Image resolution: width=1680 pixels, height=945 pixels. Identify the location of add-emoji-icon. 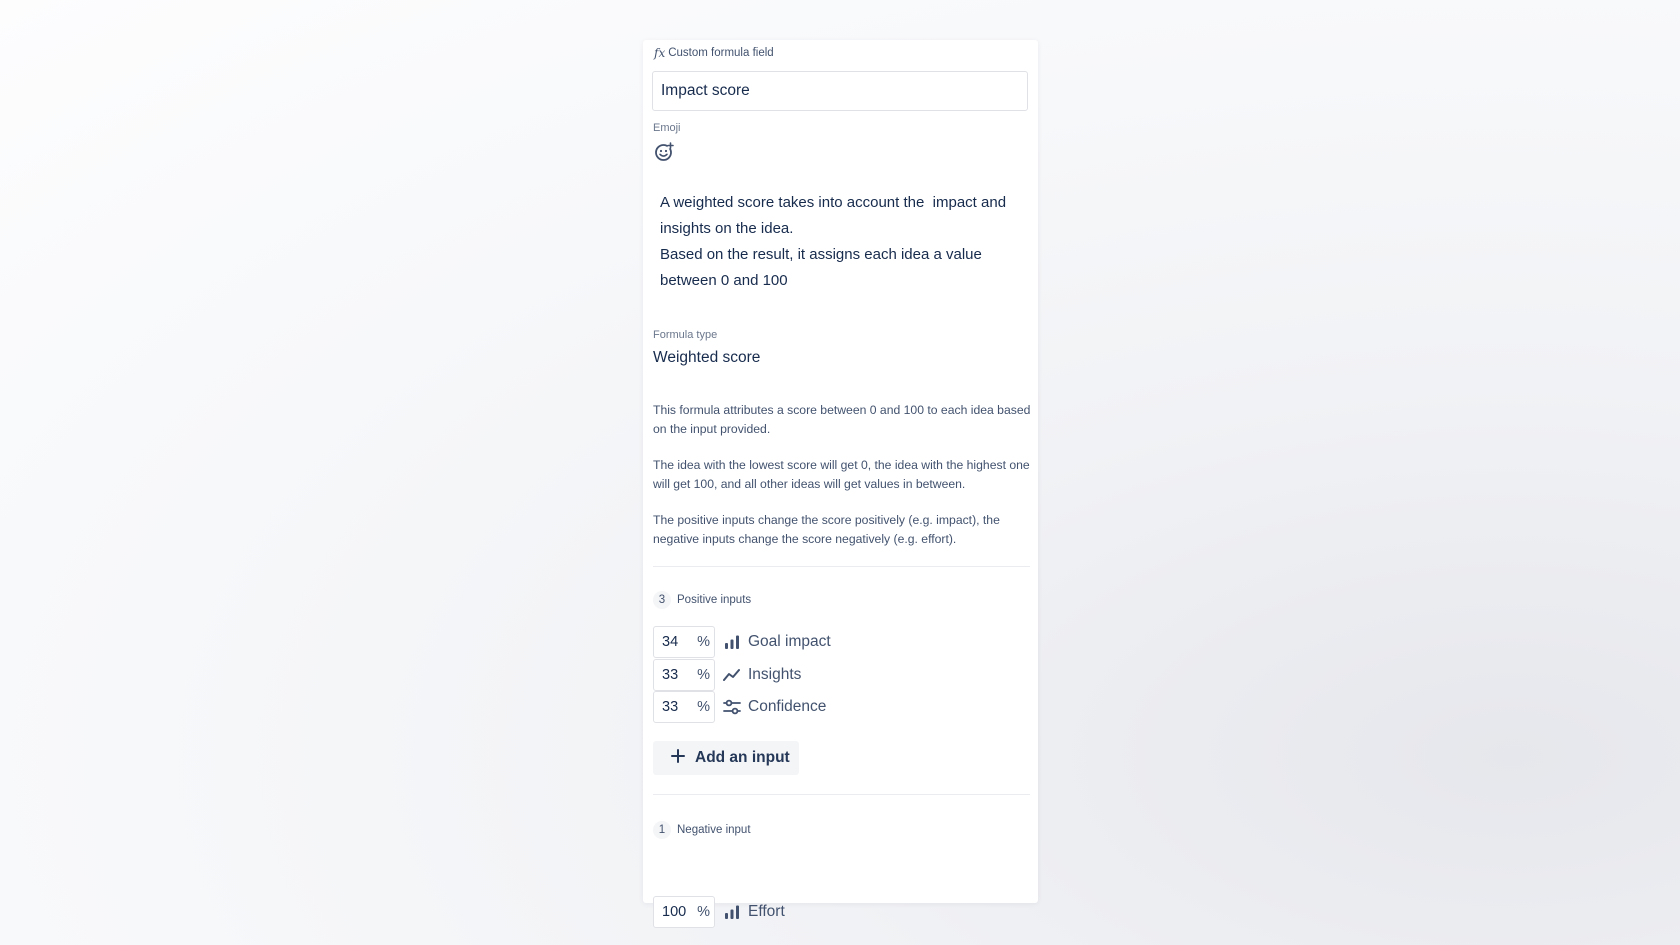
(664, 152).